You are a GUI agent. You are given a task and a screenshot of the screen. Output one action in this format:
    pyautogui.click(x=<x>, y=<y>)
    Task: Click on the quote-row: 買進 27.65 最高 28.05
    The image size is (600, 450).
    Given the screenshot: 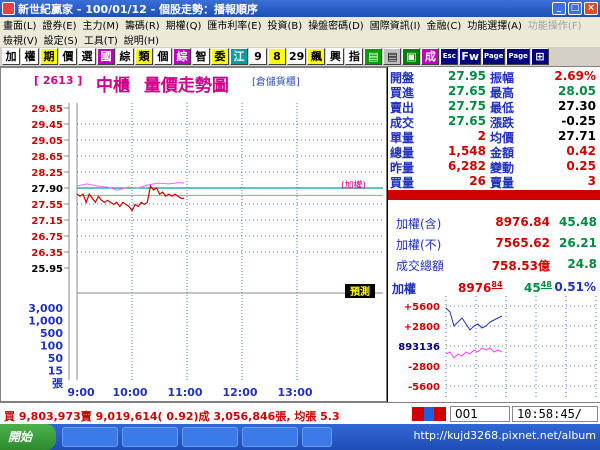 What is the action you would take?
    pyautogui.click(x=494, y=92)
    